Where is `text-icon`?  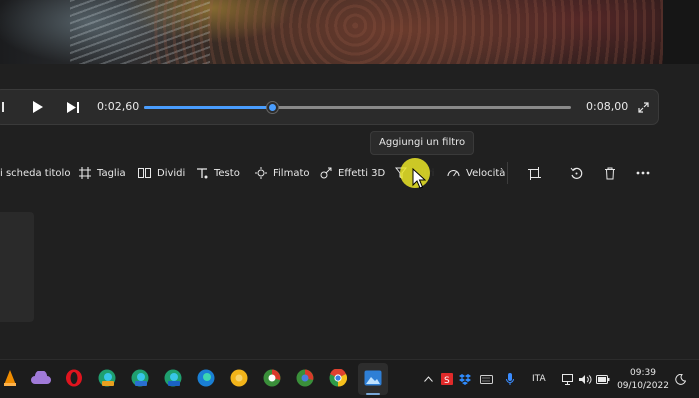 text-icon is located at coordinates (202, 173).